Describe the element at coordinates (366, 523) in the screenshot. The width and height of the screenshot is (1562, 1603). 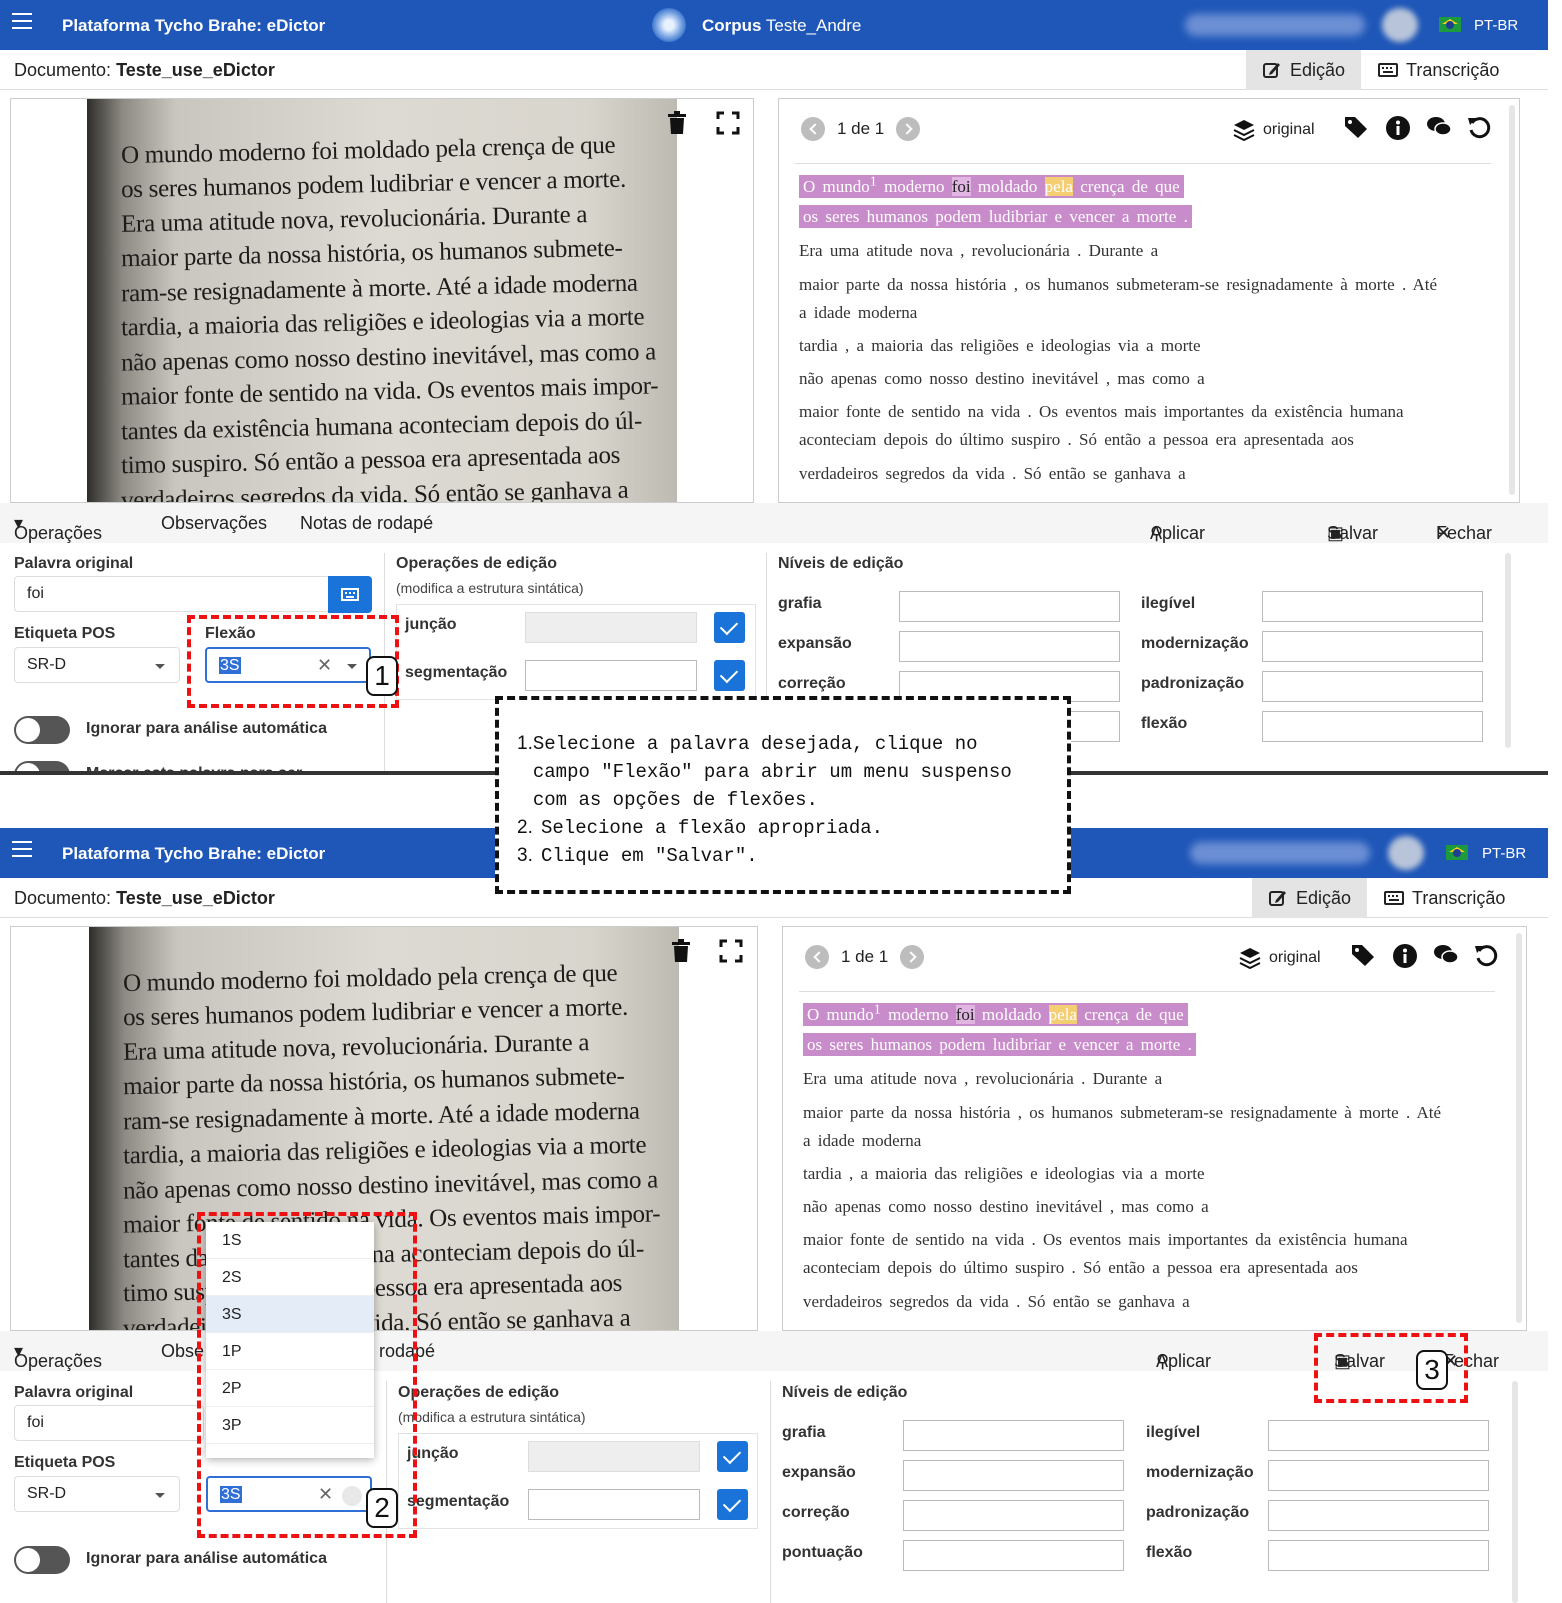
I see `footnotes-tab: Notas de rodapé` at that location.